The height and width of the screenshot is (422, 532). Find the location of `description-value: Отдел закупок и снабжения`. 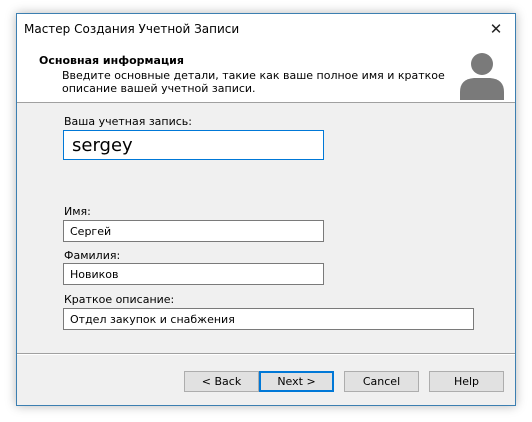

description-value: Отдел закупок и снабжения is located at coordinates (152, 319).